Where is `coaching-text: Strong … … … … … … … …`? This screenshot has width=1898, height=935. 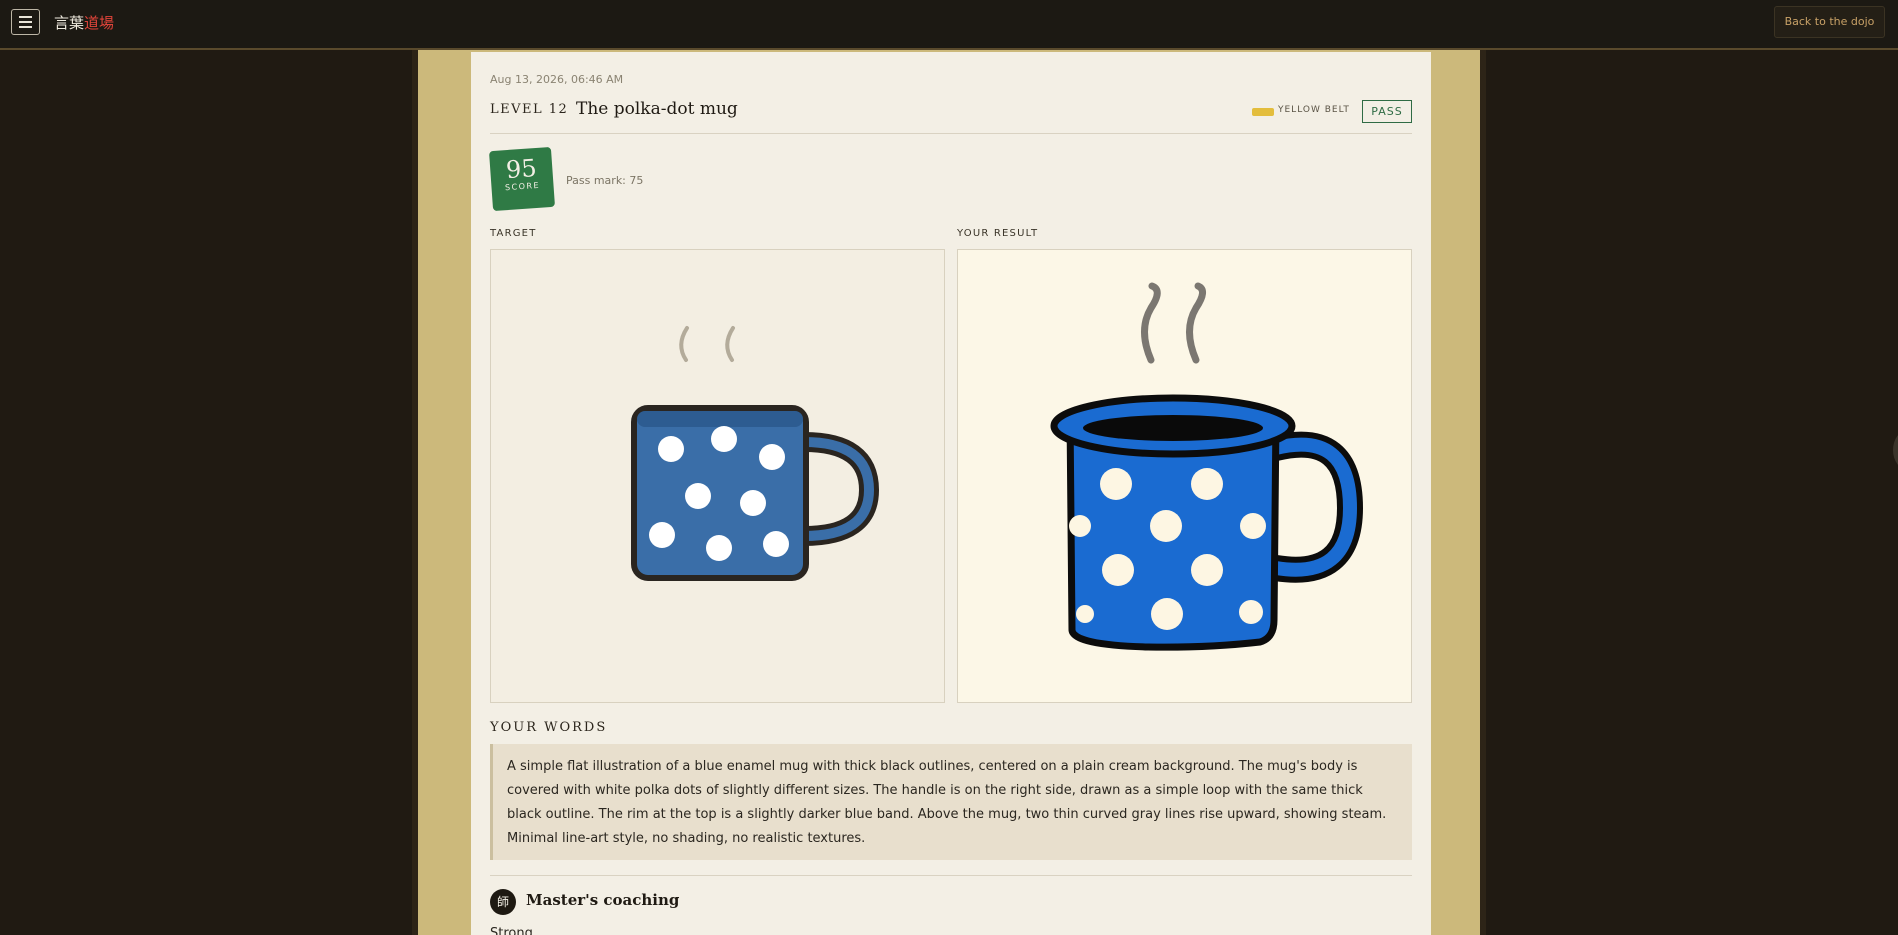 coaching-text: Strong … … … … … … … … is located at coordinates (580, 930).